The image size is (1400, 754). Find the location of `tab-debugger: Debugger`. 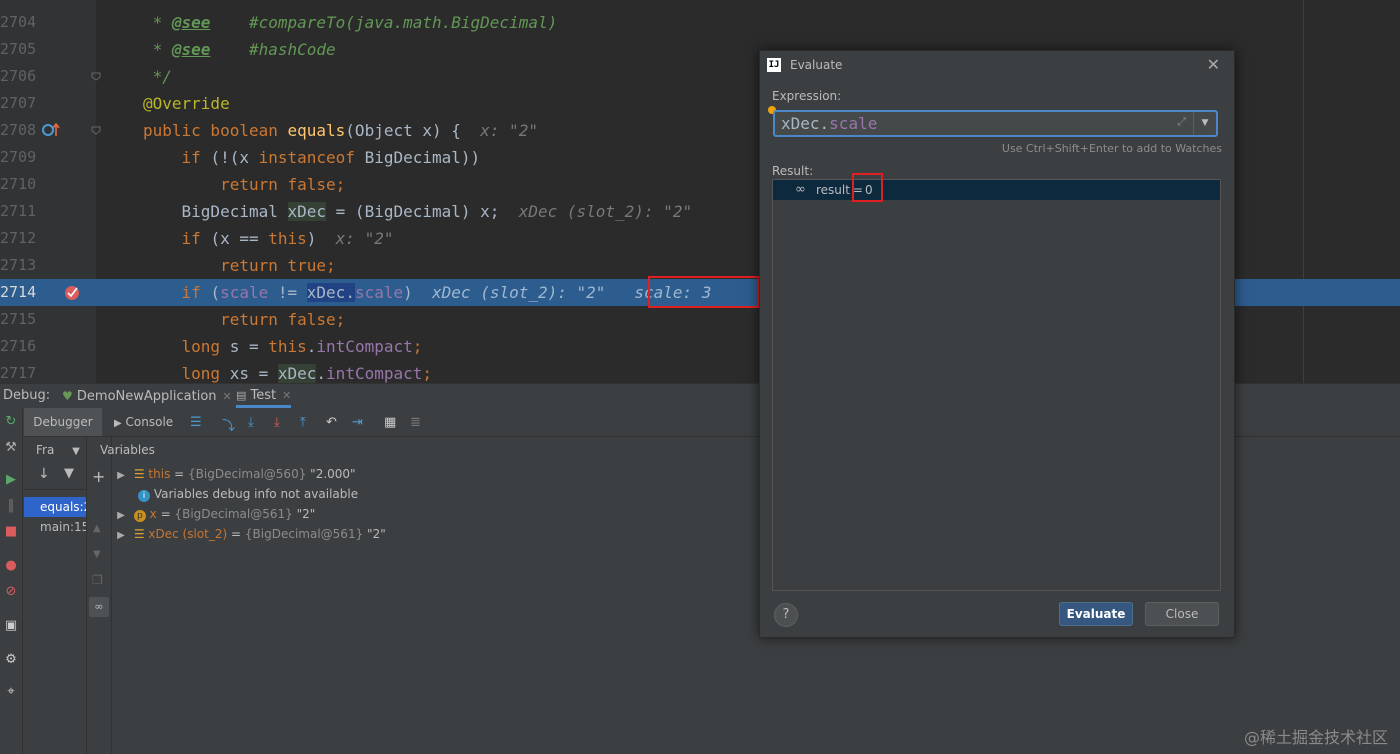

tab-debugger: Debugger is located at coordinates (63, 422).